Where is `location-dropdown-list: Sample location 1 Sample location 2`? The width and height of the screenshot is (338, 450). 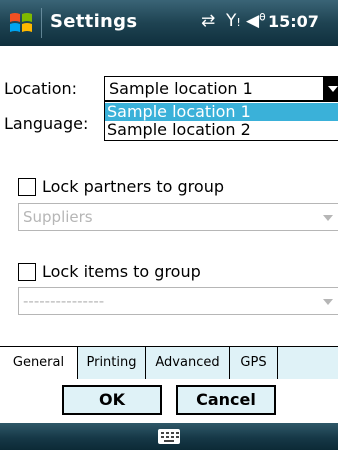 location-dropdown-list: Sample location 1 Sample location 2 is located at coordinates (221, 121).